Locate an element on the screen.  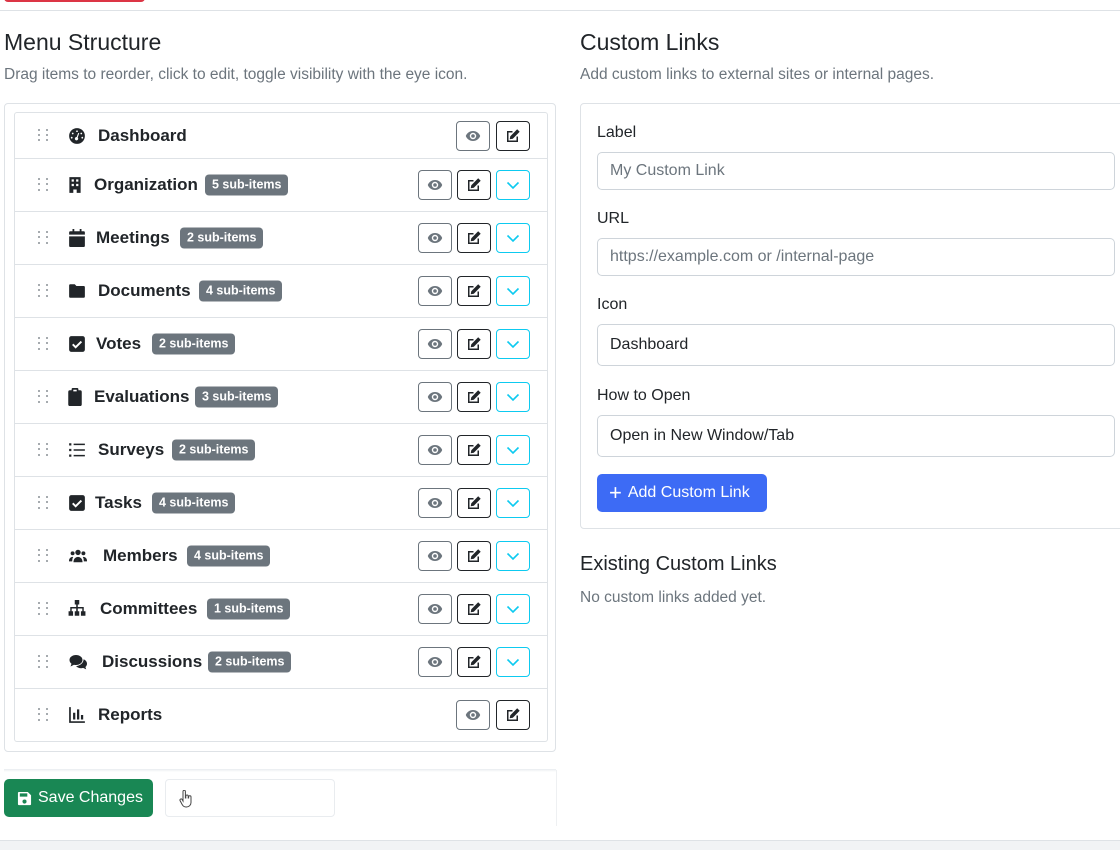
open-mode-select: Open in New Window/Tab is located at coordinates (856, 436).